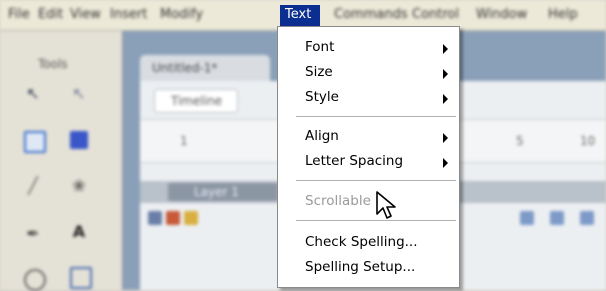 The width and height of the screenshot is (606, 291). Describe the element at coordinates (501, 14) in the screenshot. I see `menu-window: Window` at that location.